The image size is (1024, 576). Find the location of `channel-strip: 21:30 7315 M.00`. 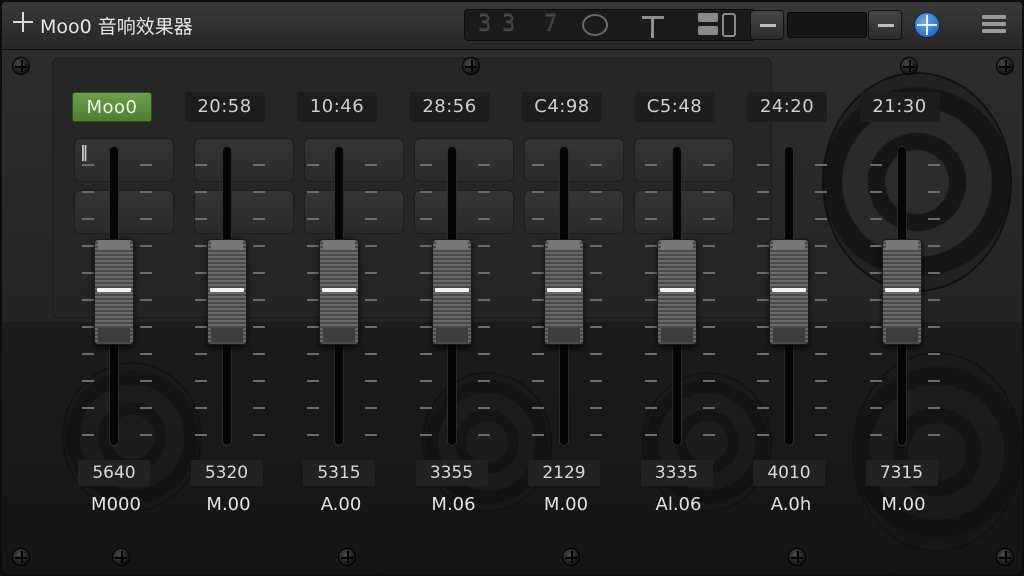

channel-strip: 21:30 7315 M.00 is located at coordinates (904, 294).